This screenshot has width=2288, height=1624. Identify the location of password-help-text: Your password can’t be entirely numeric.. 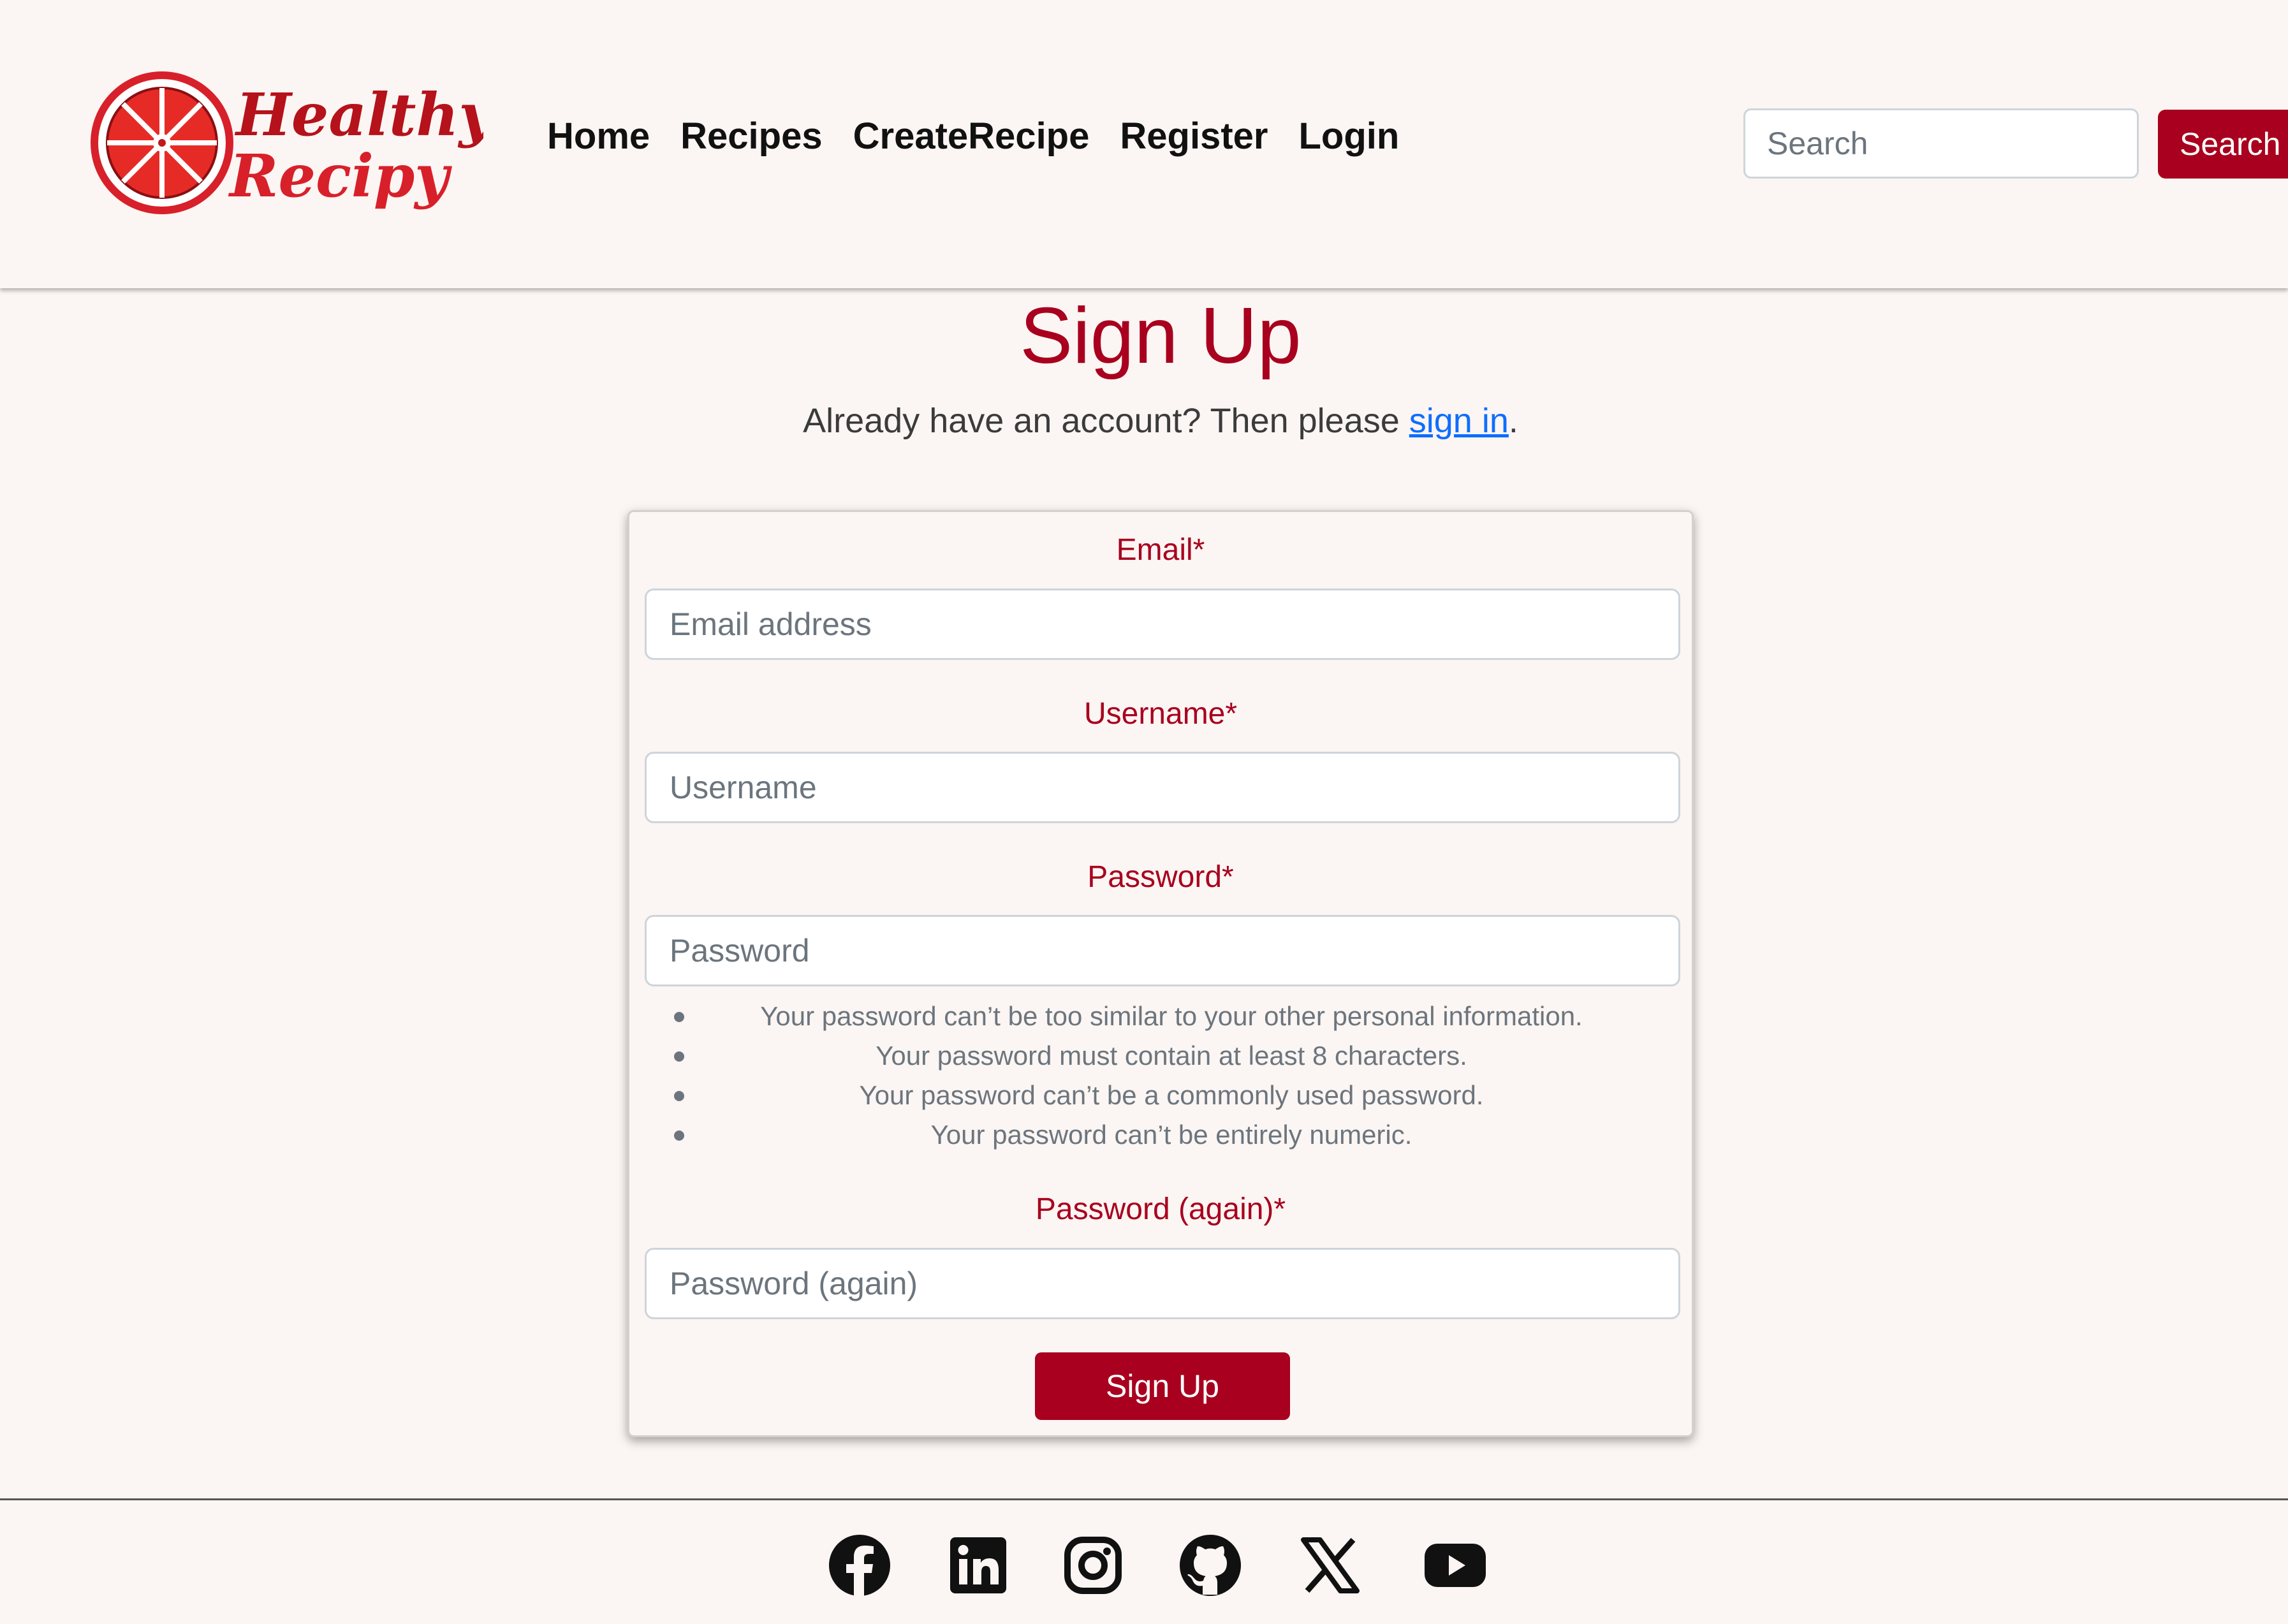
(1171, 1135).